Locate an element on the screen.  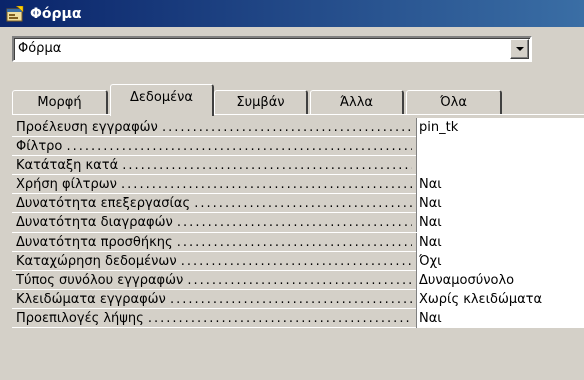
window-title: Φόρμα is located at coordinates (56, 13).